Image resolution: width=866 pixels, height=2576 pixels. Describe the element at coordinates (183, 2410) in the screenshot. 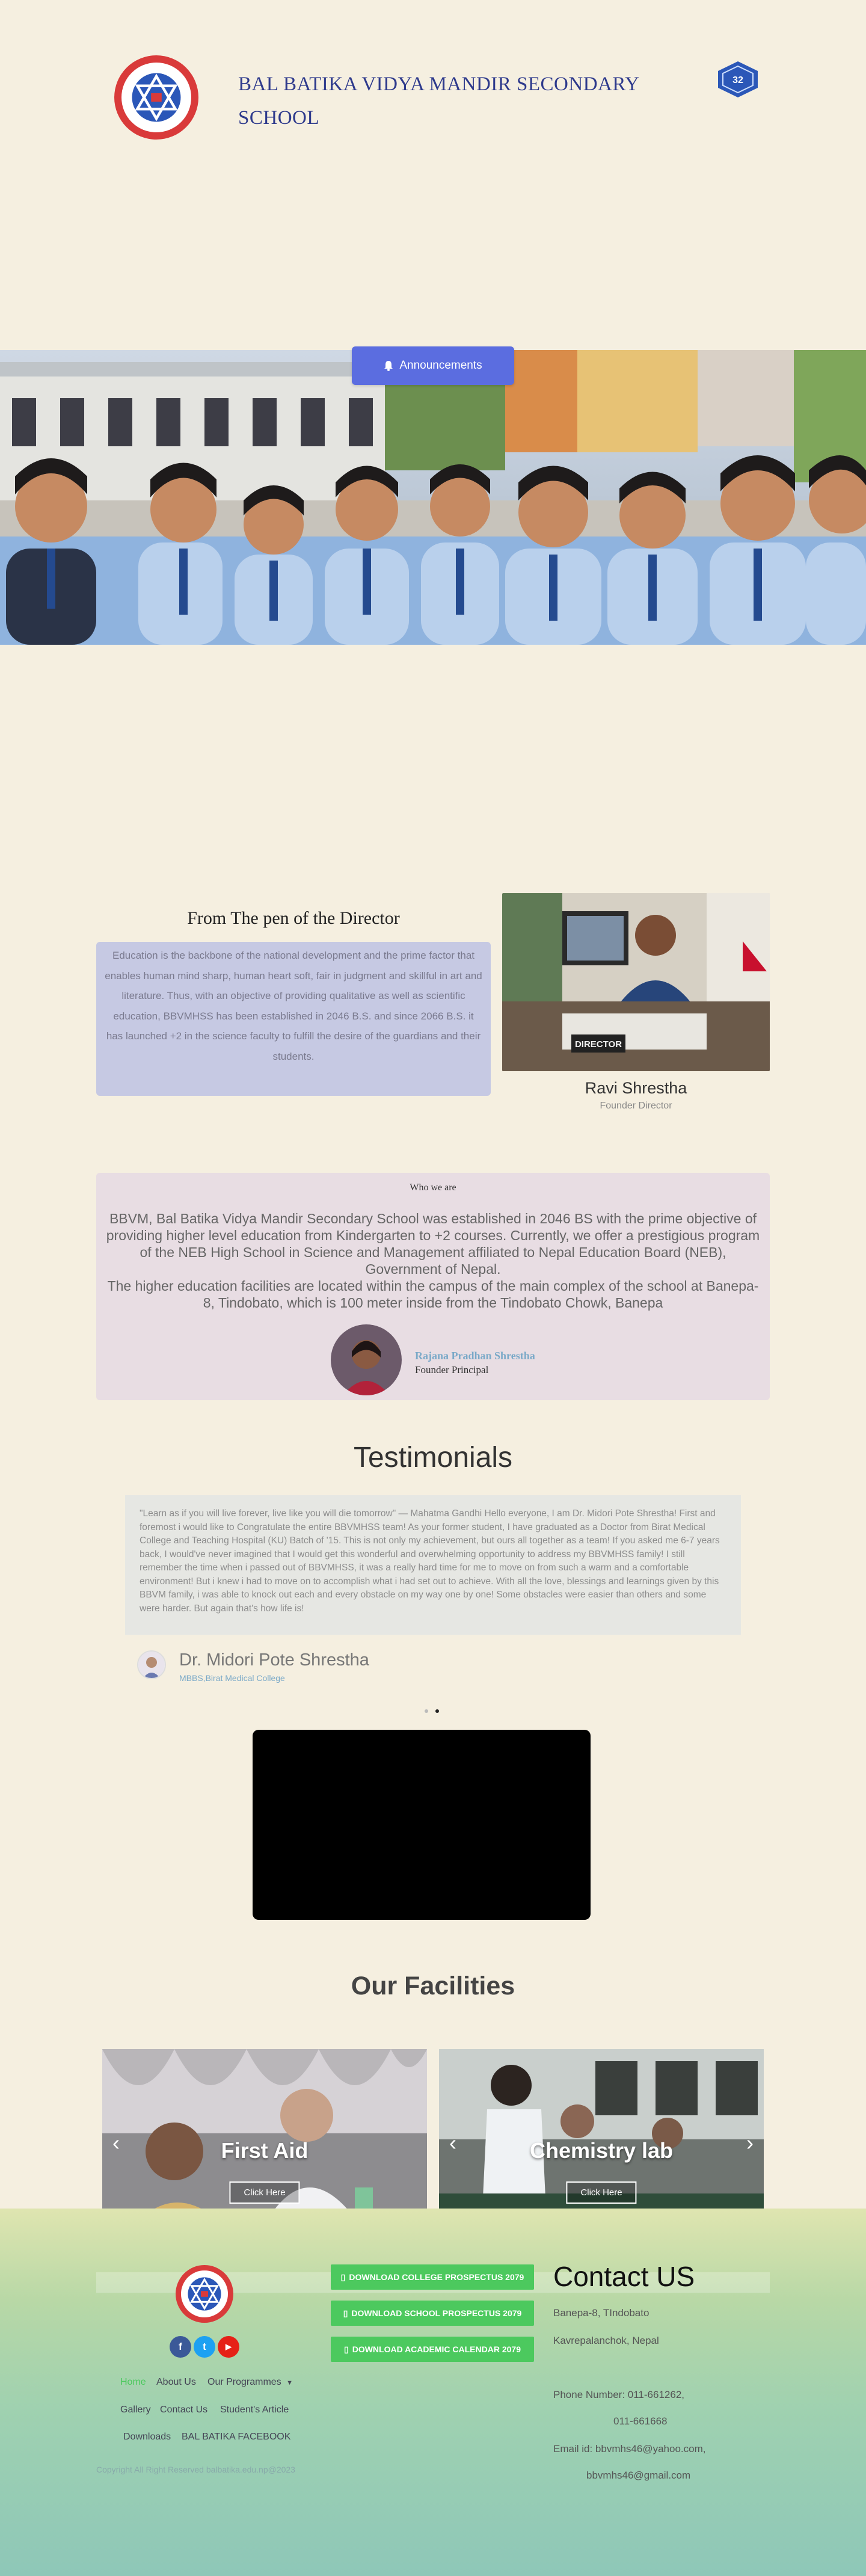

I see `nav-contact-us: Contact Us` at that location.